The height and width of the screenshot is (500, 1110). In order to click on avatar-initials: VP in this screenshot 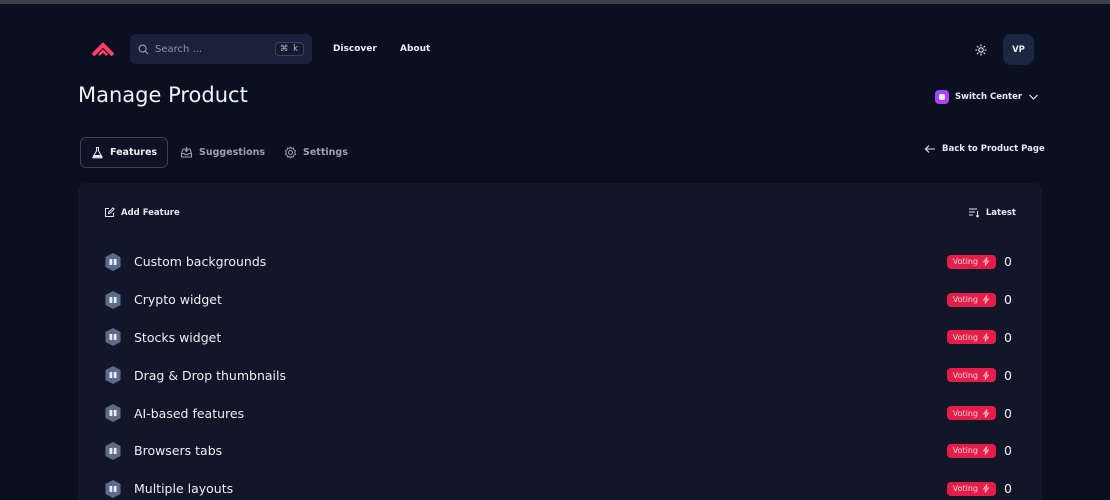, I will do `click(1018, 49)`.